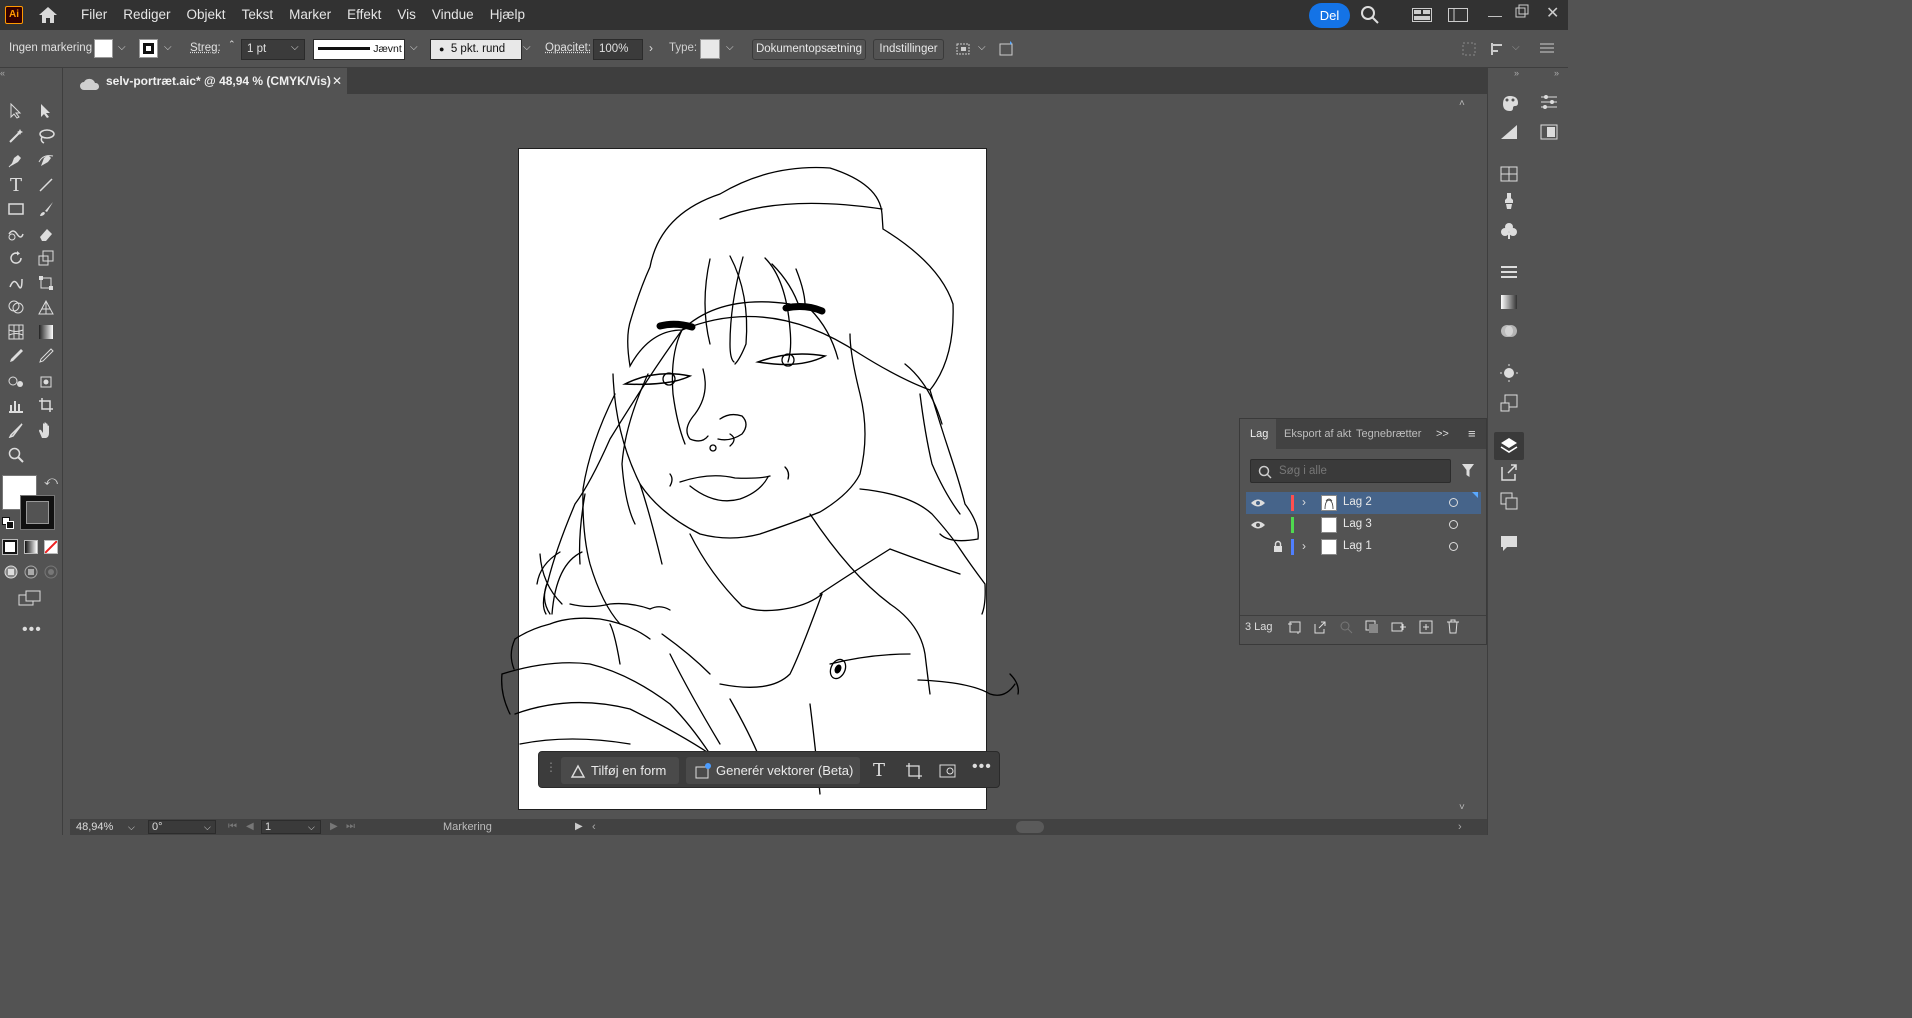 The height and width of the screenshot is (1018, 1912). I want to click on horizontal-scroll-thumb, so click(1030, 827).